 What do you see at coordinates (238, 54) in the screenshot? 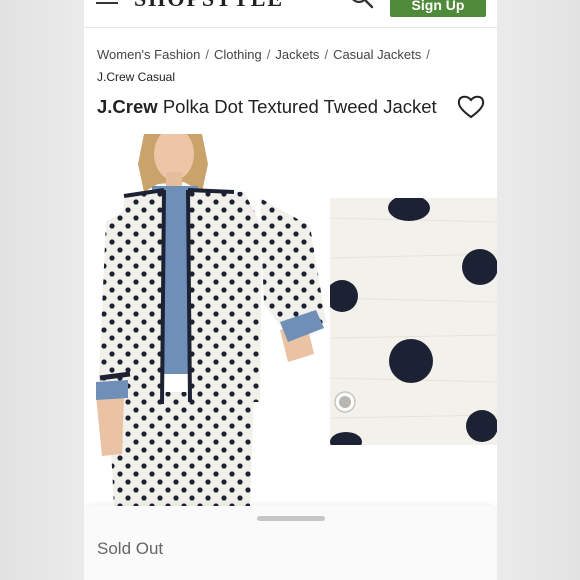
I see `breadcrumb-clothing: Clothing` at bounding box center [238, 54].